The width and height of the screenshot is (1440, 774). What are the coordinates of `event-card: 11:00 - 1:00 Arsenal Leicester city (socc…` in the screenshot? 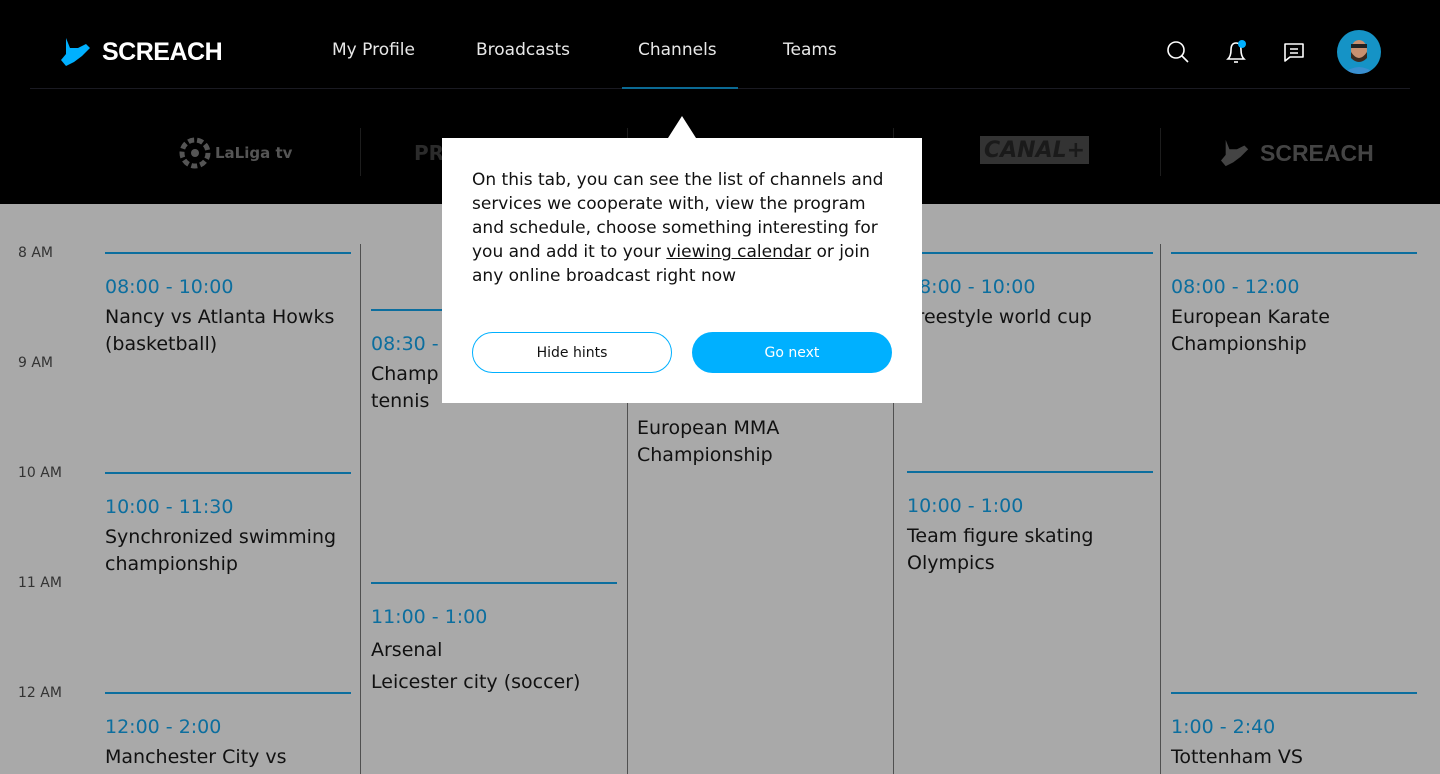 It's located at (494, 640).